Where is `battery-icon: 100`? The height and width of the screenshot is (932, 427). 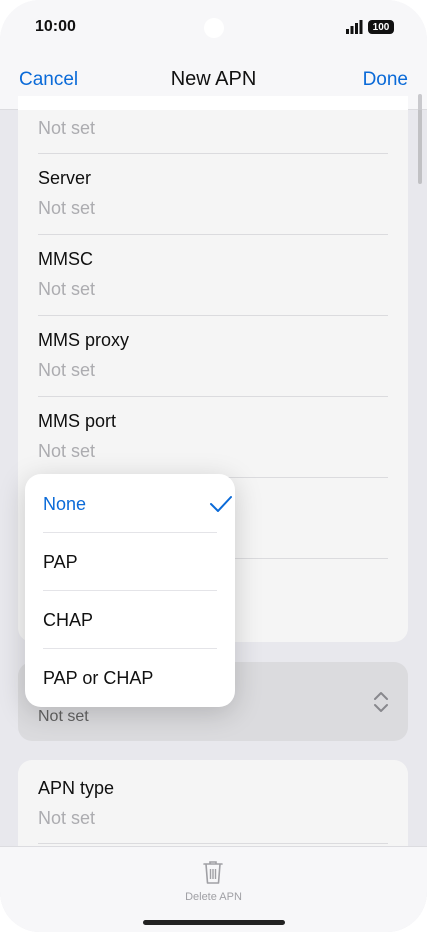 battery-icon: 100 is located at coordinates (381, 27).